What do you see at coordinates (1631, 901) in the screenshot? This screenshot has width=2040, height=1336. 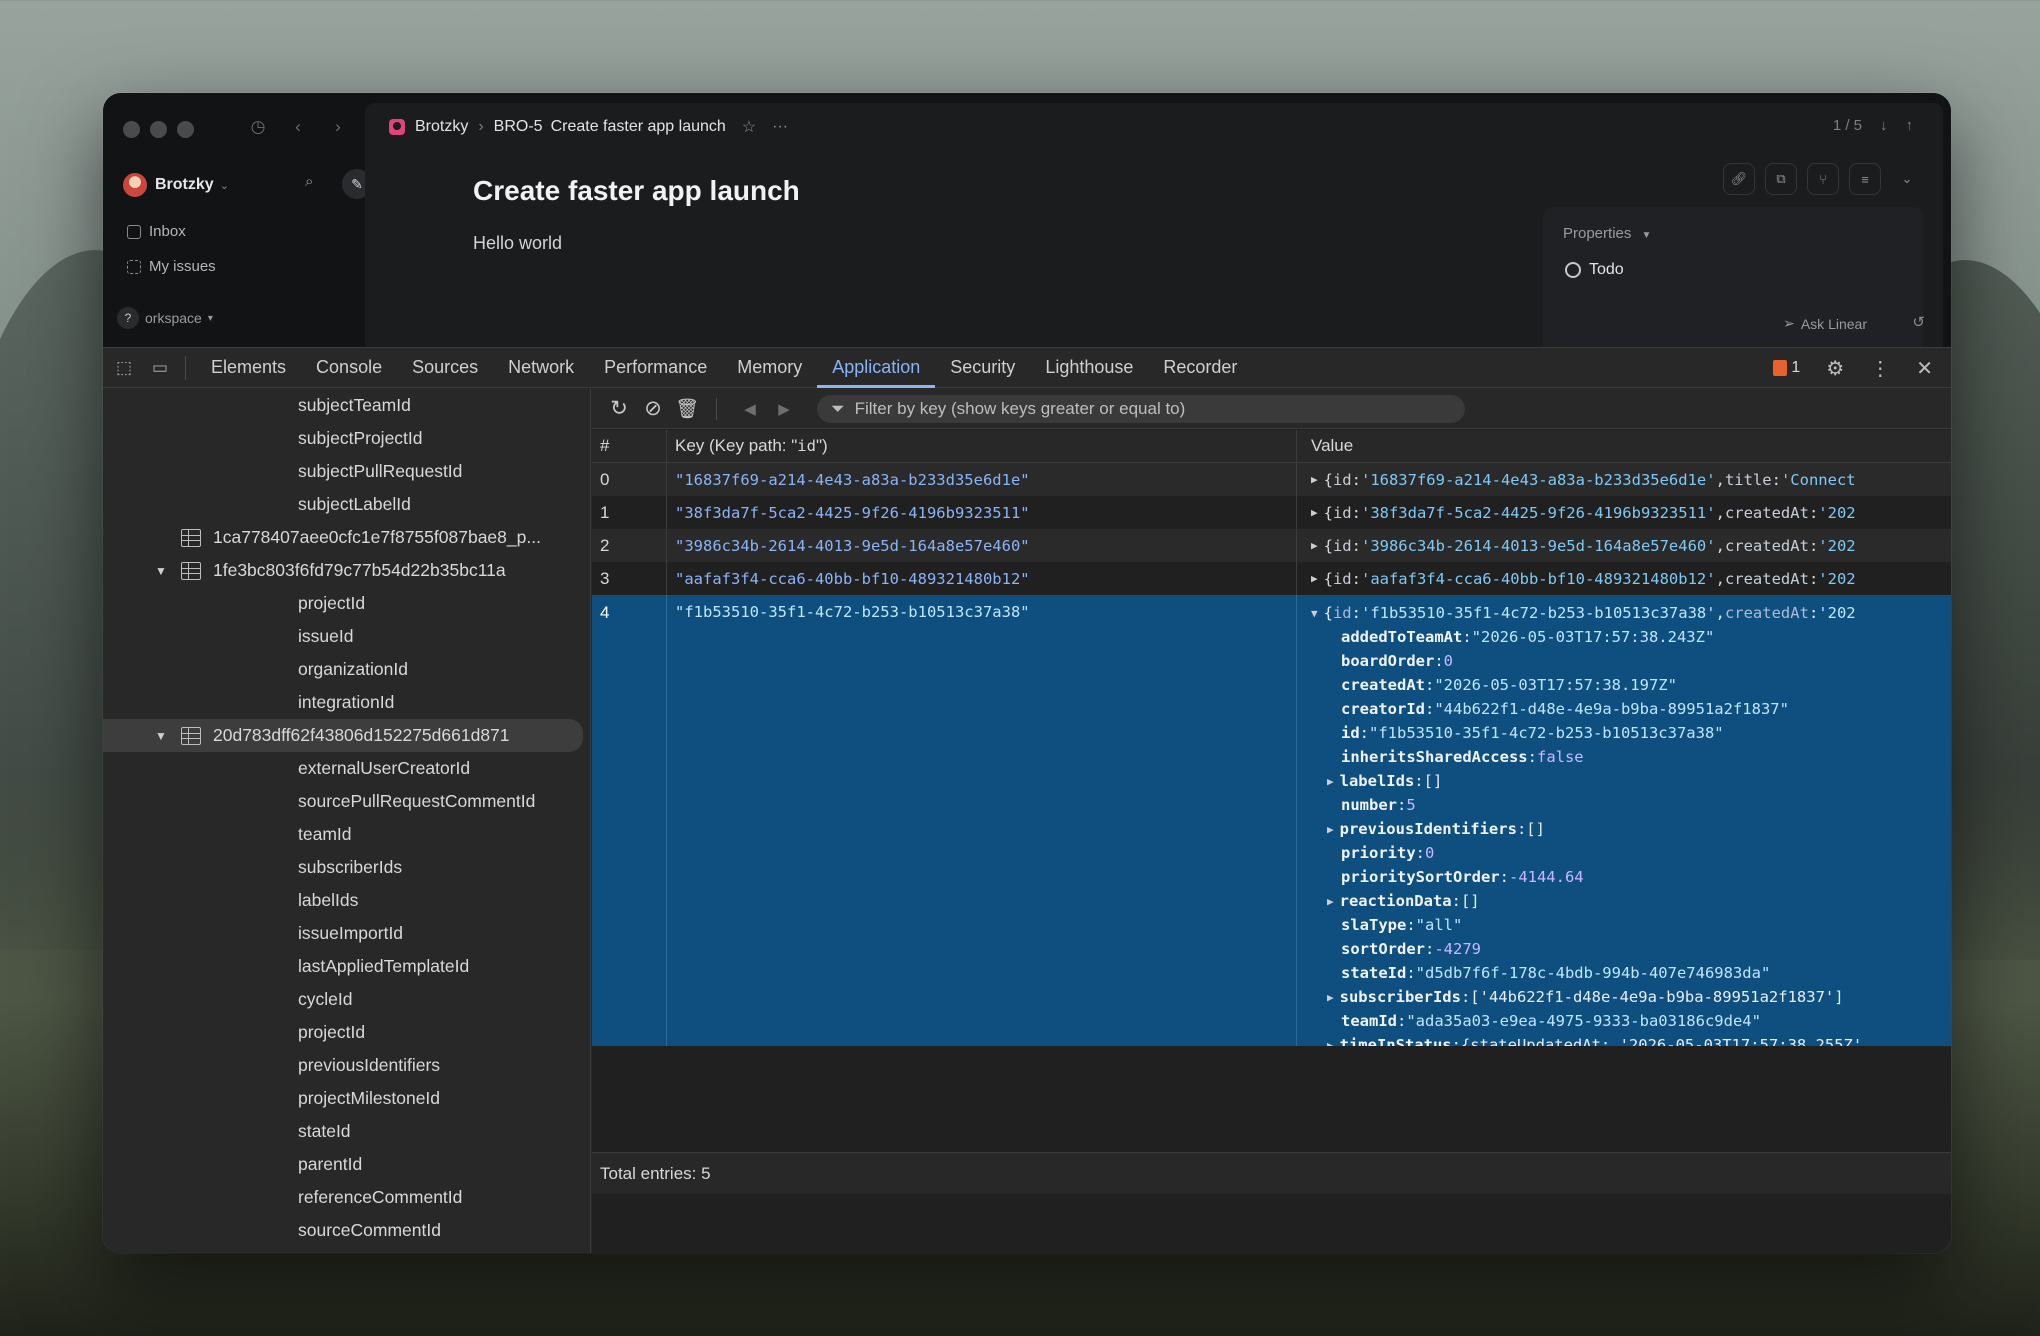 I see `object-property: ▶ reactionData: []` at bounding box center [1631, 901].